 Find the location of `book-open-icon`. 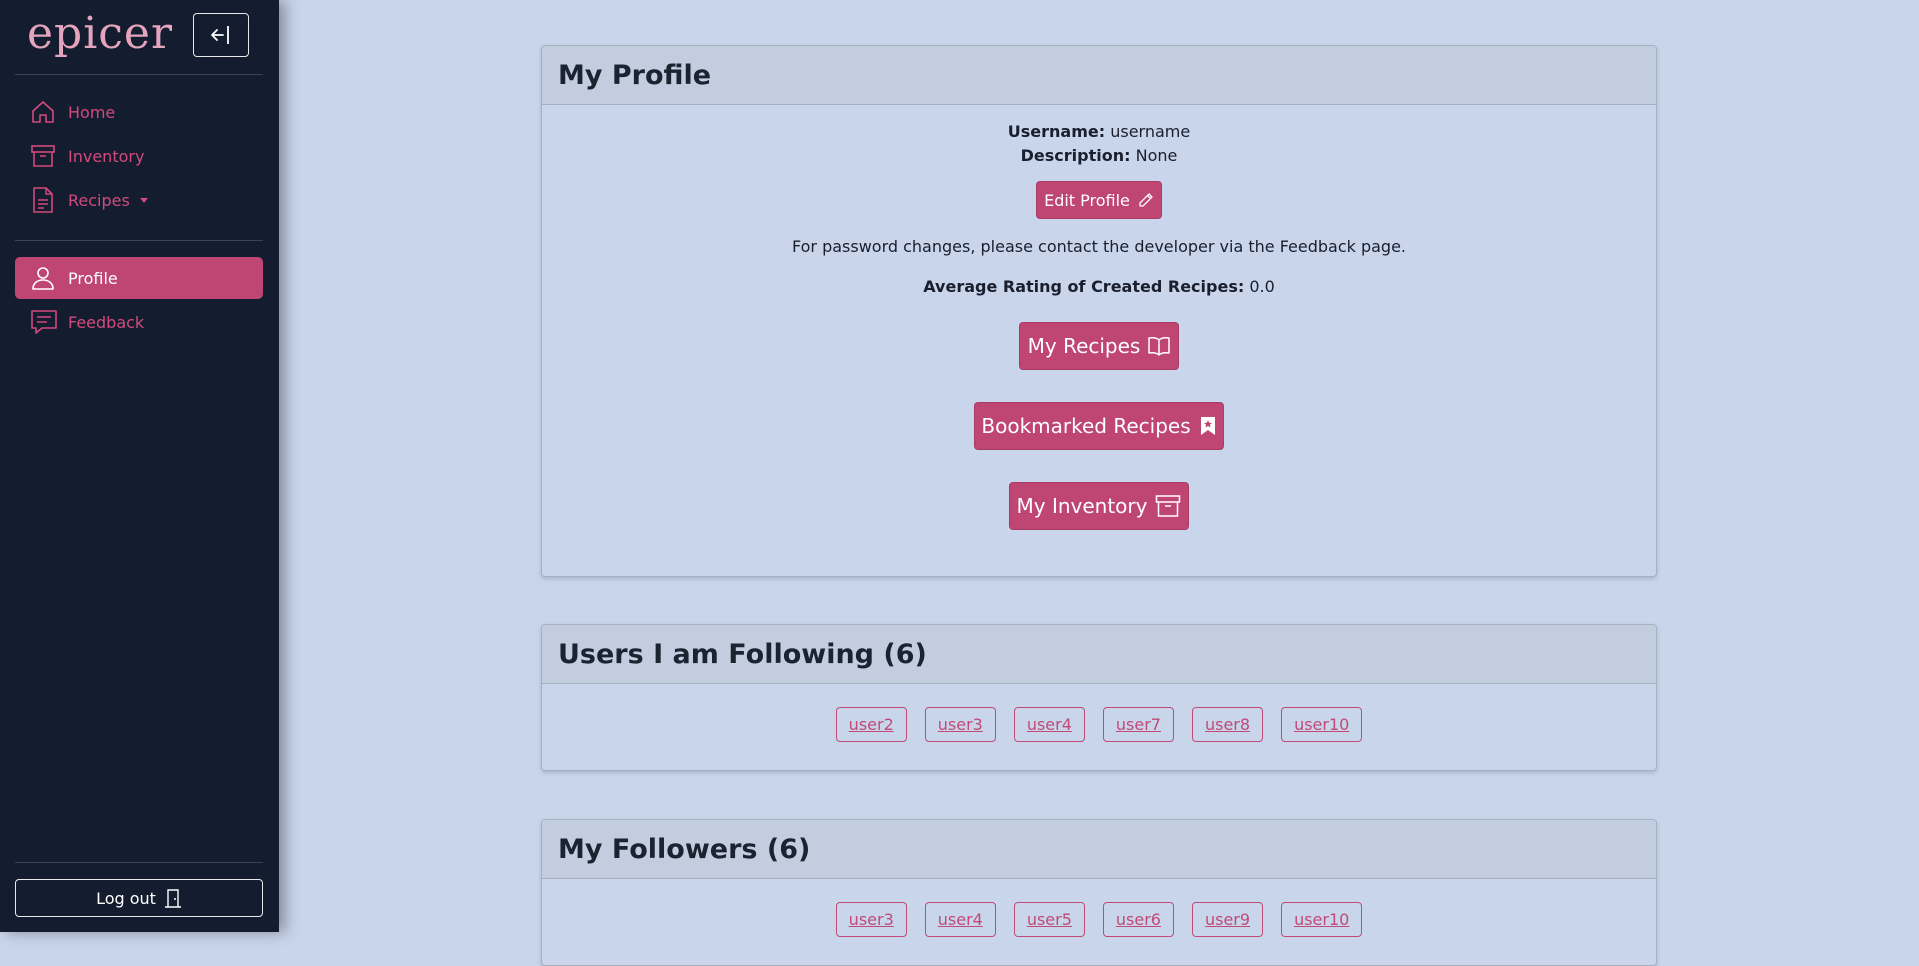

book-open-icon is located at coordinates (1159, 346).